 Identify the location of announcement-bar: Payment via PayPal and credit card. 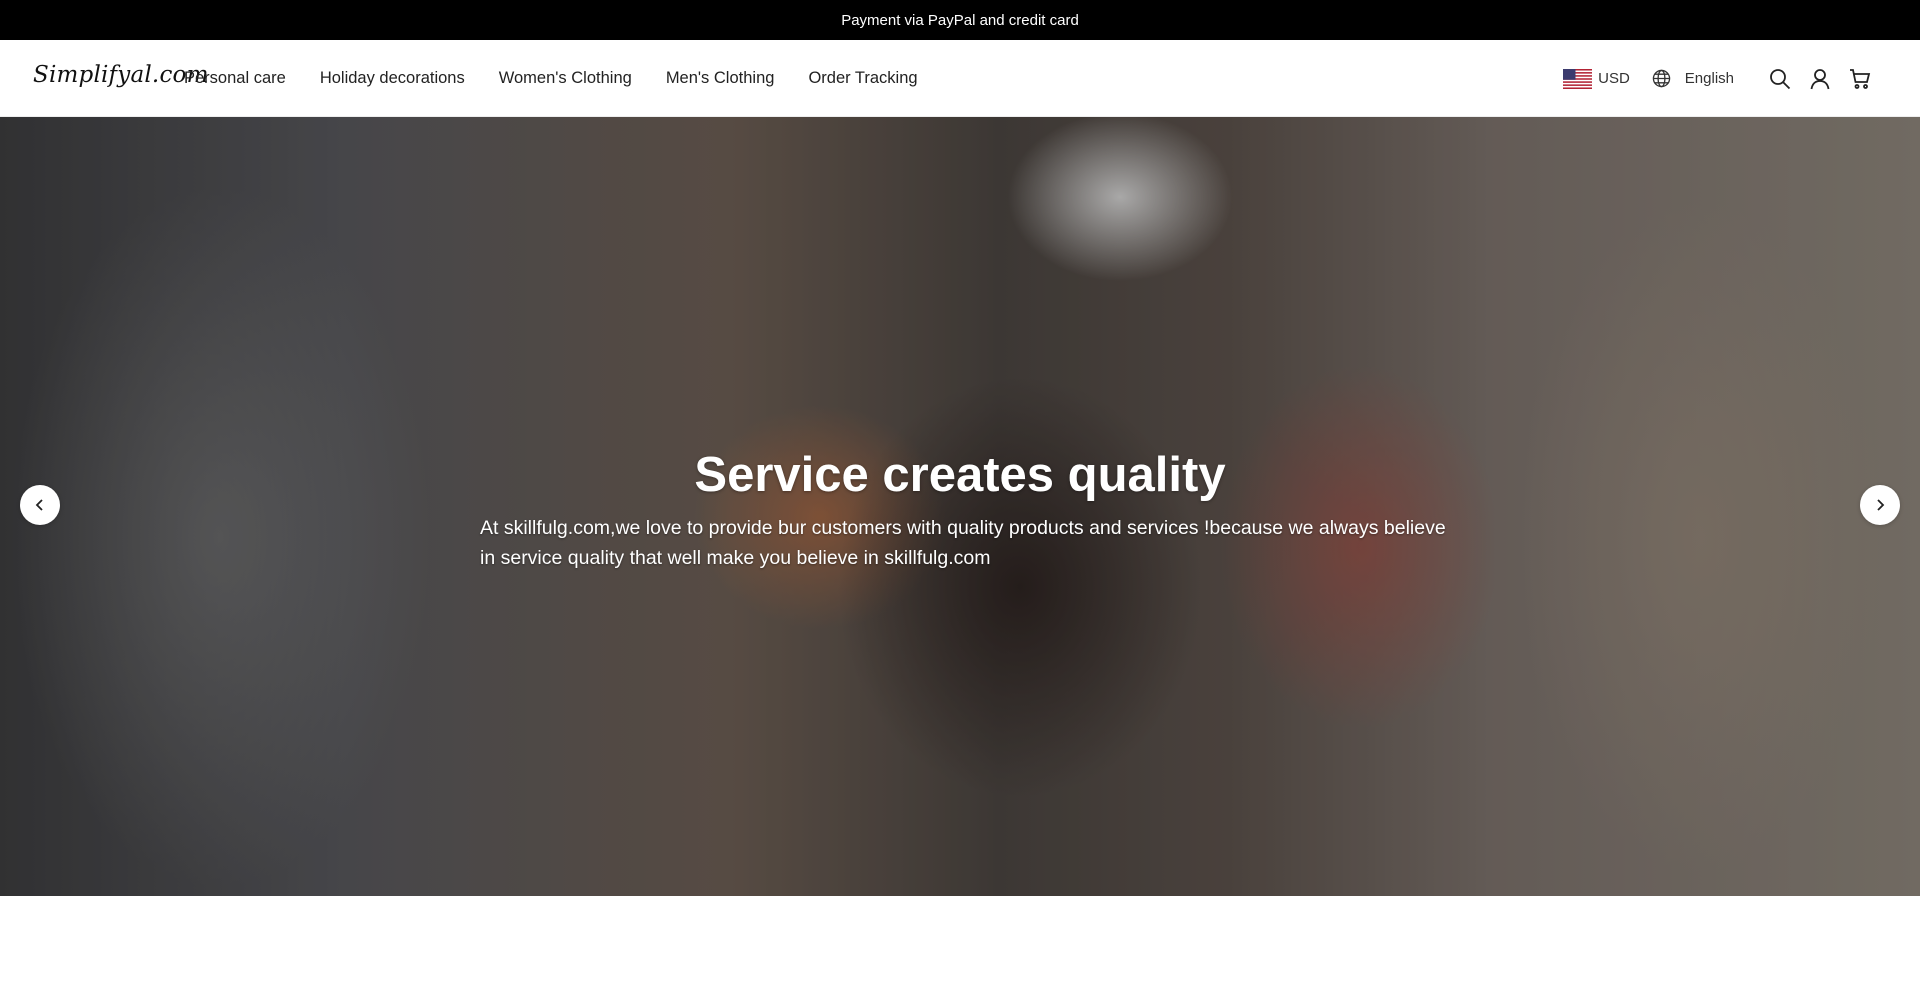
(960, 20).